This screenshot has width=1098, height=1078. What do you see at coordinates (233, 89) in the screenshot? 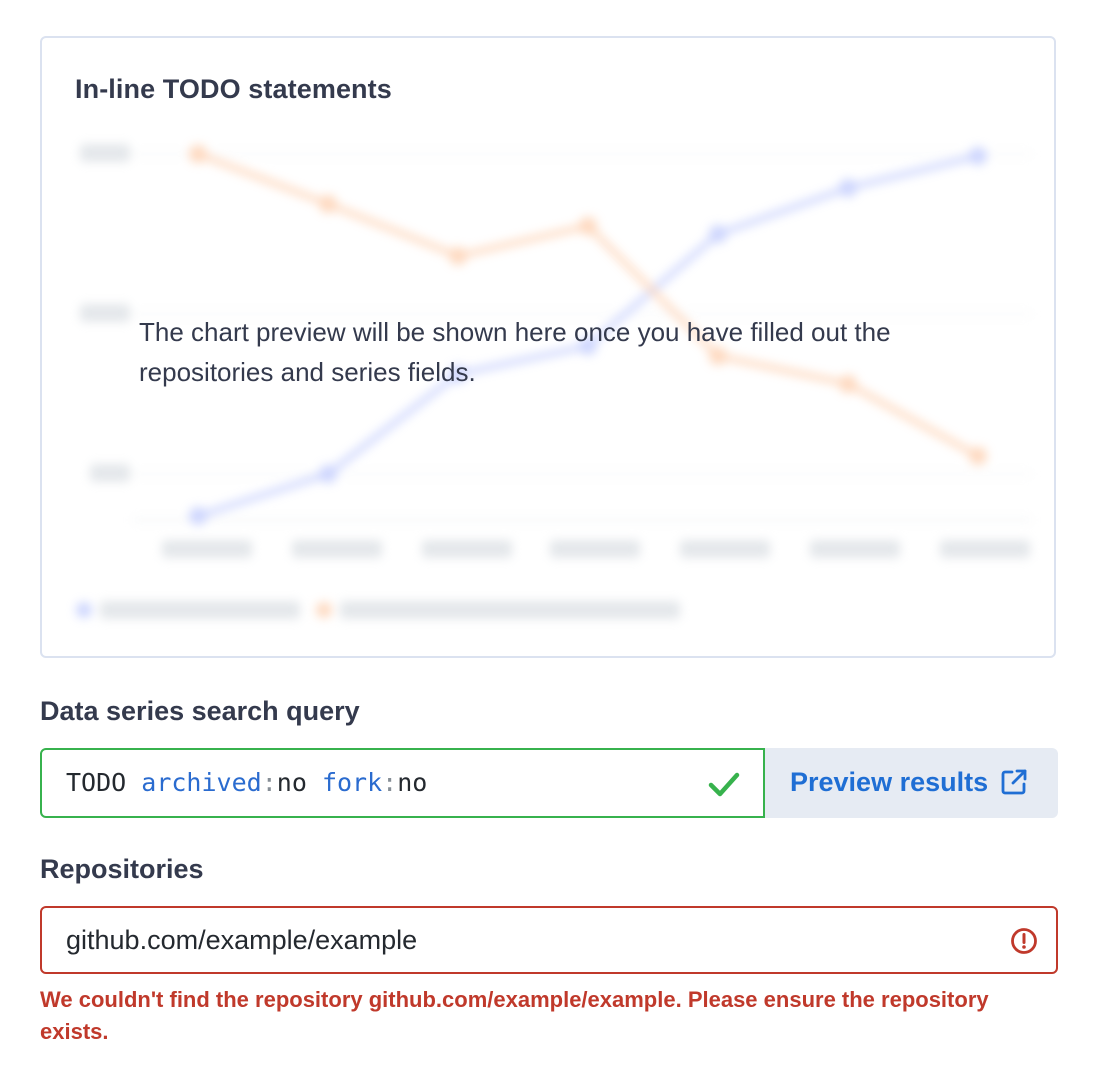
I see `chart-title: In-line TODO statements` at bounding box center [233, 89].